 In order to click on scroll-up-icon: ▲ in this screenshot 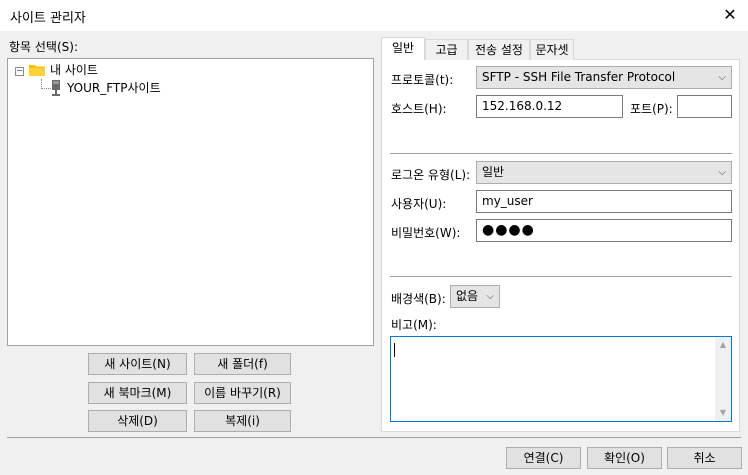, I will do `click(723, 345)`.